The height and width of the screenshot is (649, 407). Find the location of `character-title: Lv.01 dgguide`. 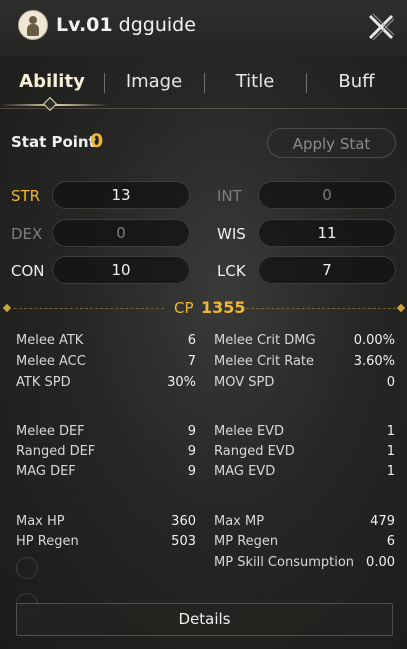

character-title: Lv.01 dgguide is located at coordinates (126, 25).